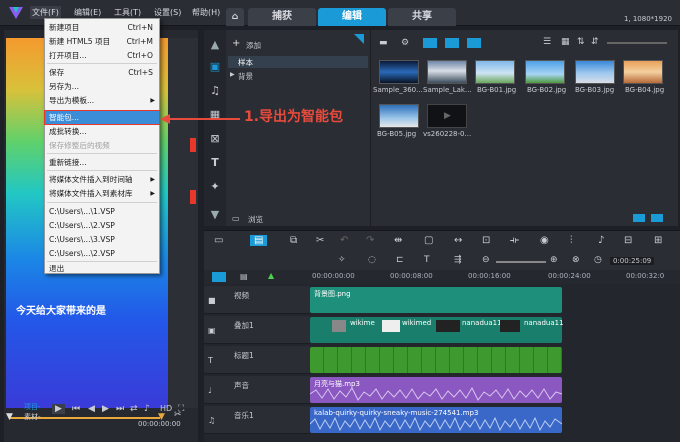 This screenshot has width=680, height=442. What do you see at coordinates (91, 409) in the screenshot?
I see `prev-frame-icon: ◀` at bounding box center [91, 409].